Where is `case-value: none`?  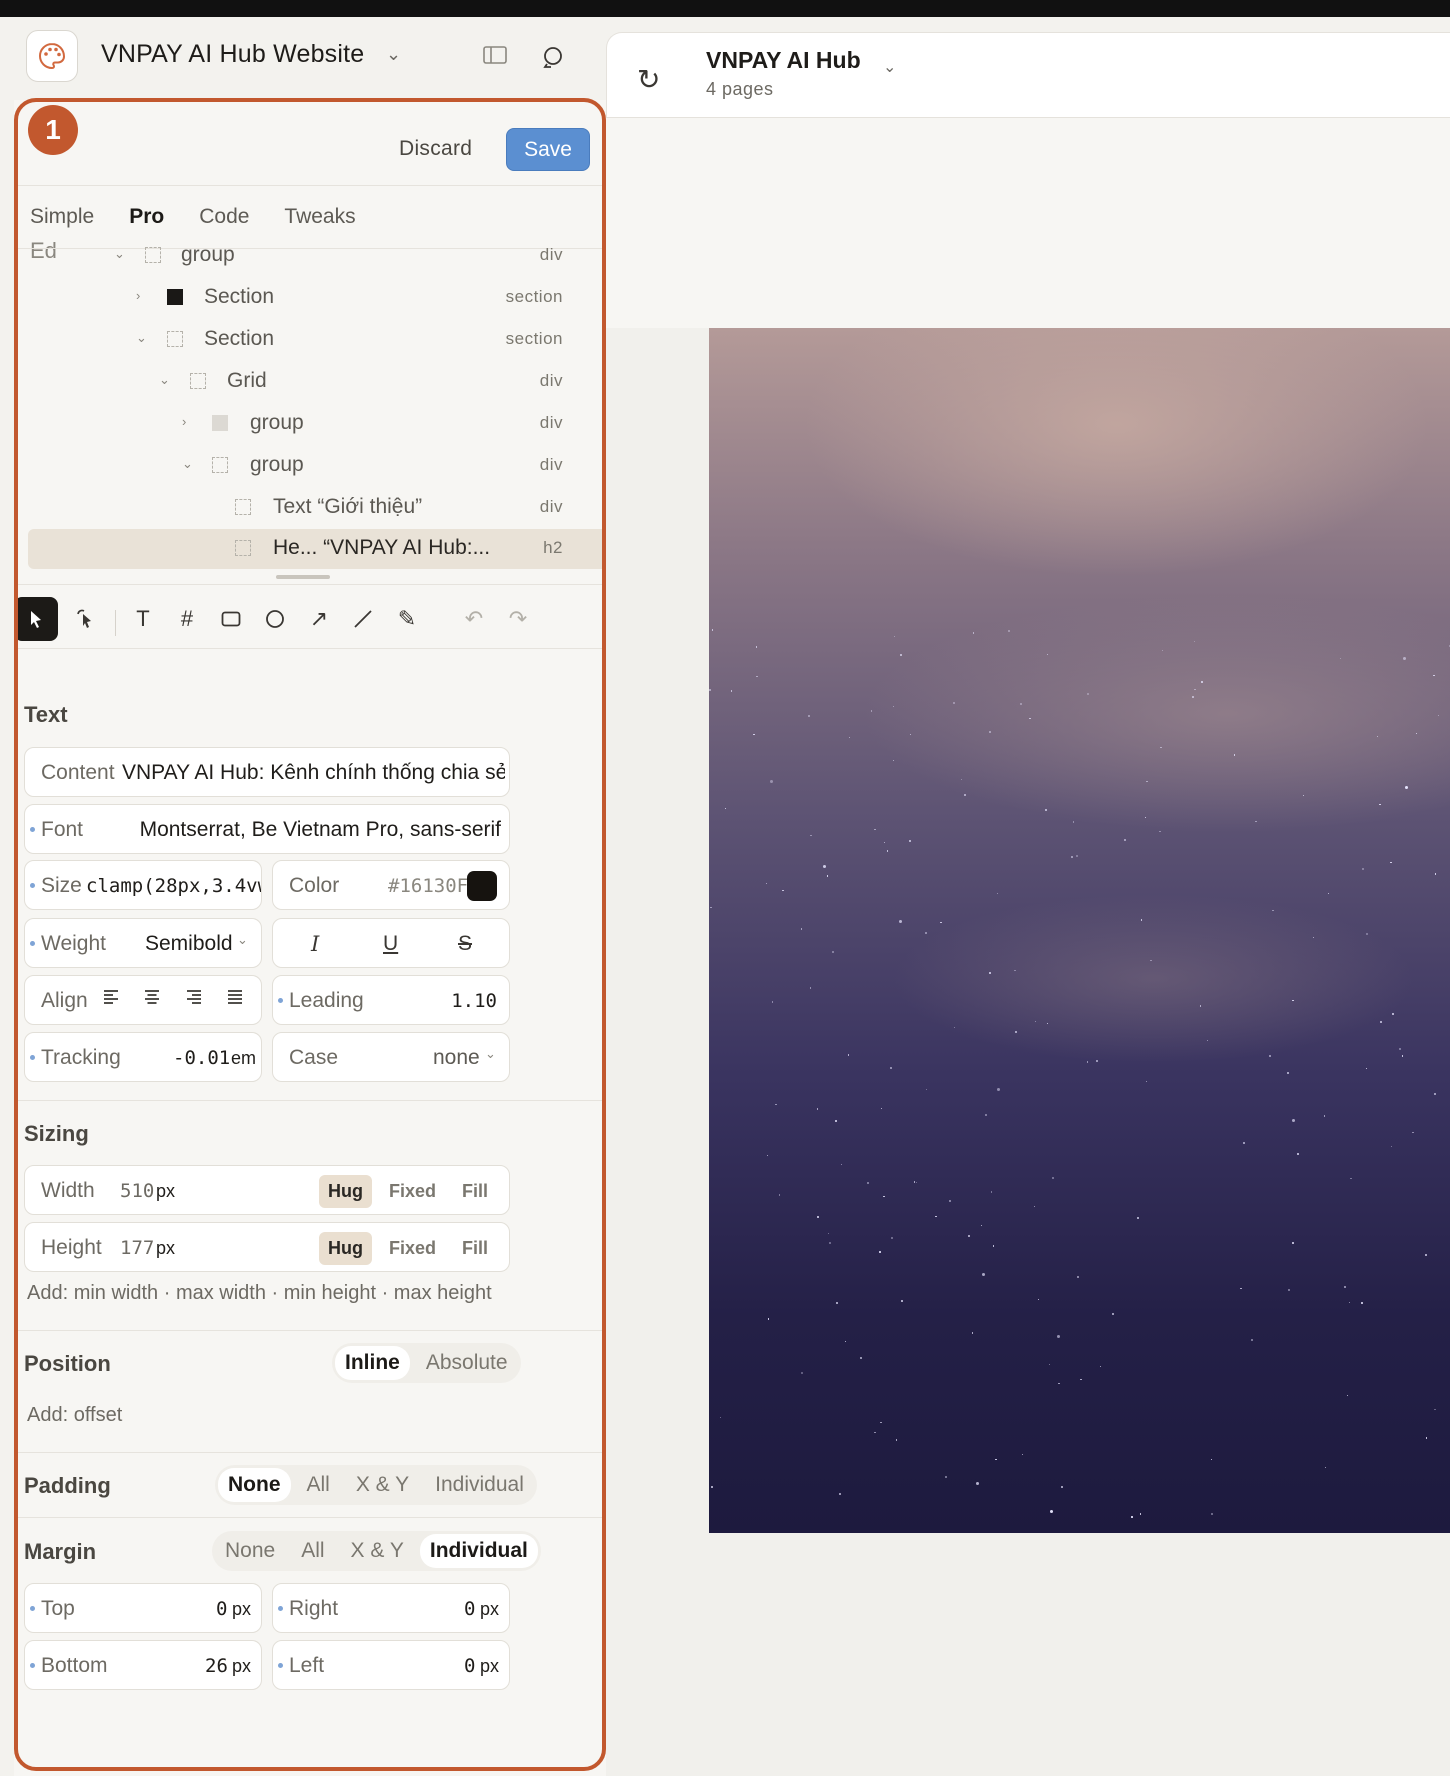
case-value: none is located at coordinates (456, 1058).